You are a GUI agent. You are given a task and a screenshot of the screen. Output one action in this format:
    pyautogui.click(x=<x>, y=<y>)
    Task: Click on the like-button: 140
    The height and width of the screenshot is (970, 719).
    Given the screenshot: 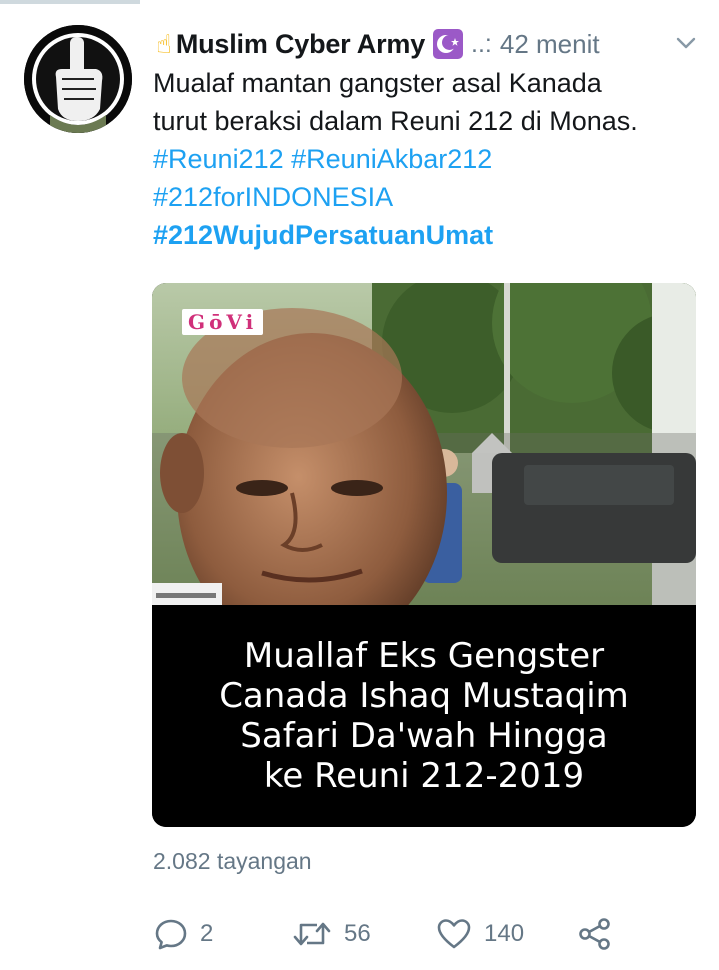 What is the action you would take?
    pyautogui.click(x=480, y=934)
    